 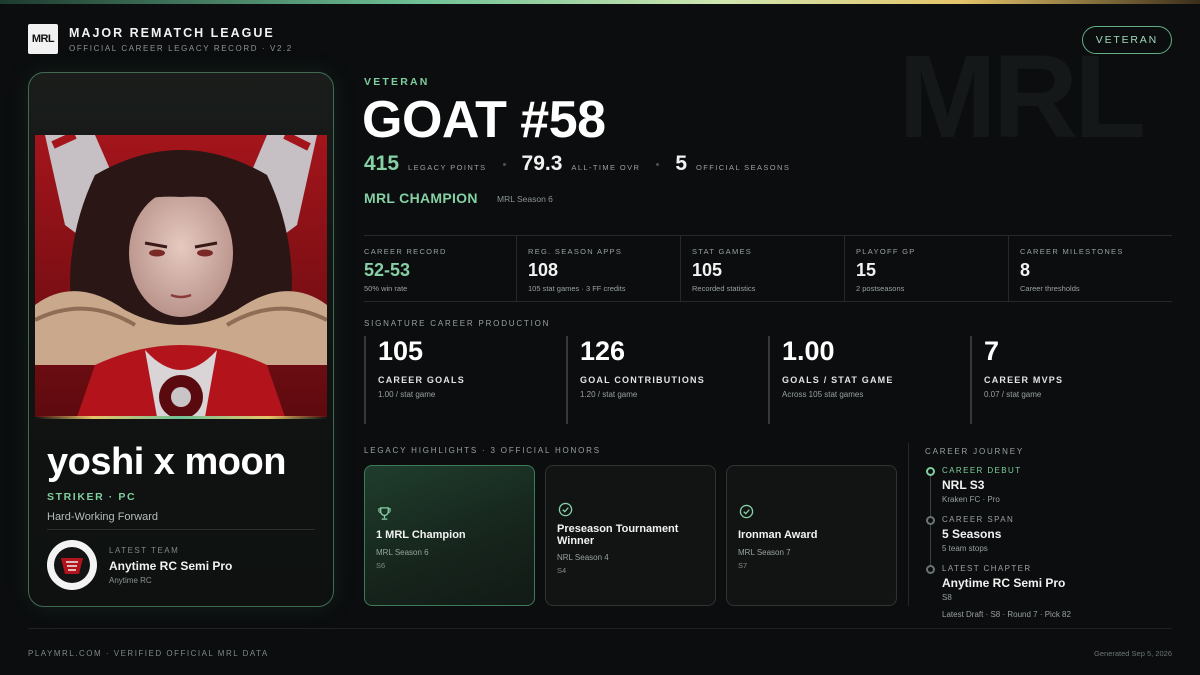 I want to click on production-note: 1.20 / stat game, so click(x=609, y=394).